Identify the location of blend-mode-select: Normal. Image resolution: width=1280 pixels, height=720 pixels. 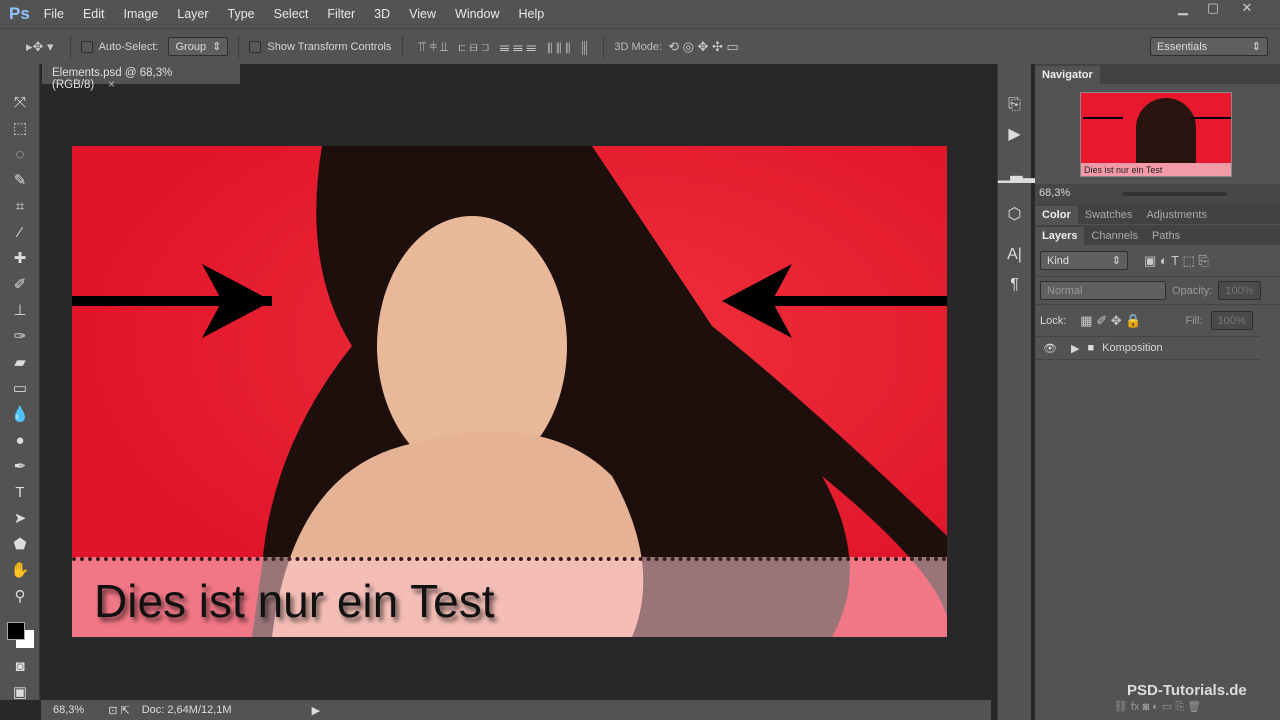
(1103, 290).